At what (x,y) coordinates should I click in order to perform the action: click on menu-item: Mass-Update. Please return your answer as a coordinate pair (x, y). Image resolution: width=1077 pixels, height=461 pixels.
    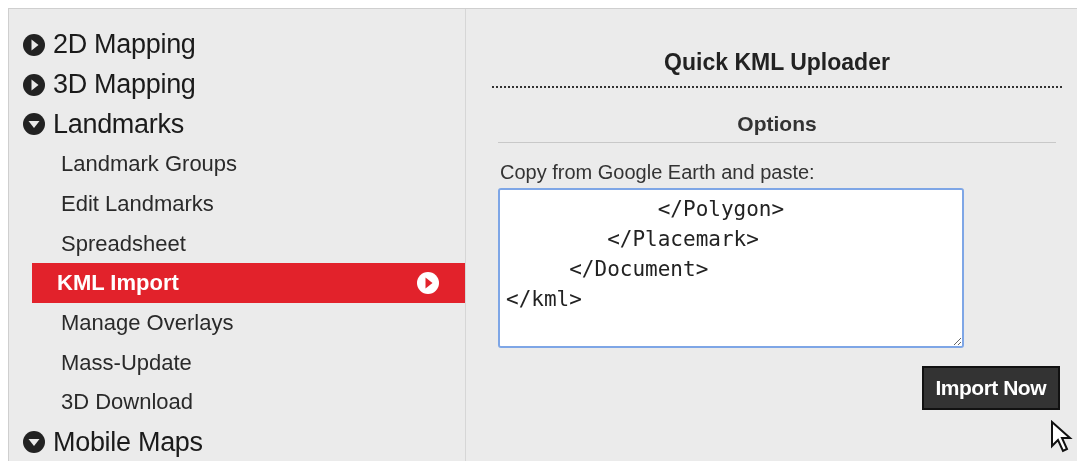
    Looking at the image, I should click on (237, 362).